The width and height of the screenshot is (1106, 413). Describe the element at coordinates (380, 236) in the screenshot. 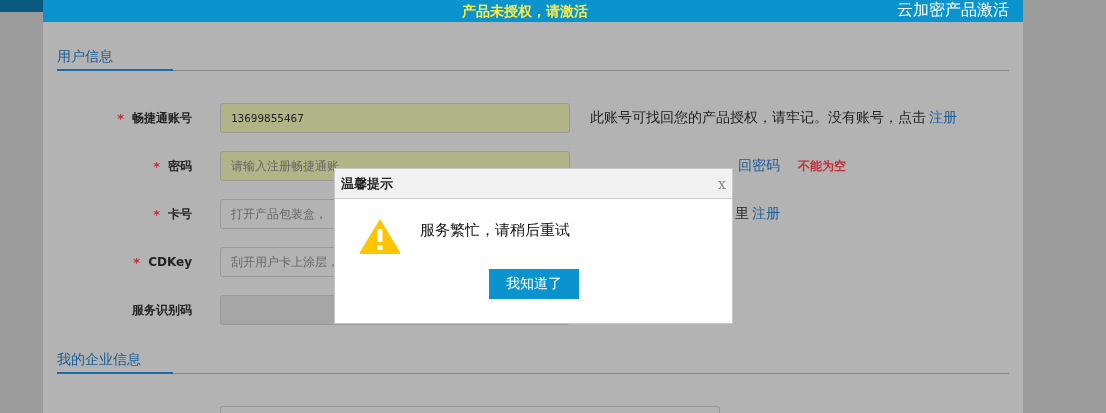

I see `warning-icon` at that location.